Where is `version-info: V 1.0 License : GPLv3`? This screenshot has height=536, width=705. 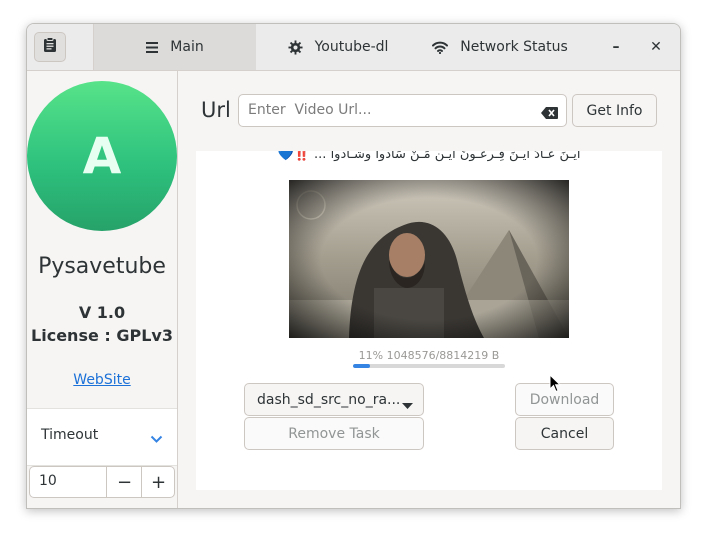 version-info: V 1.0 License : GPLv3 is located at coordinates (102, 324).